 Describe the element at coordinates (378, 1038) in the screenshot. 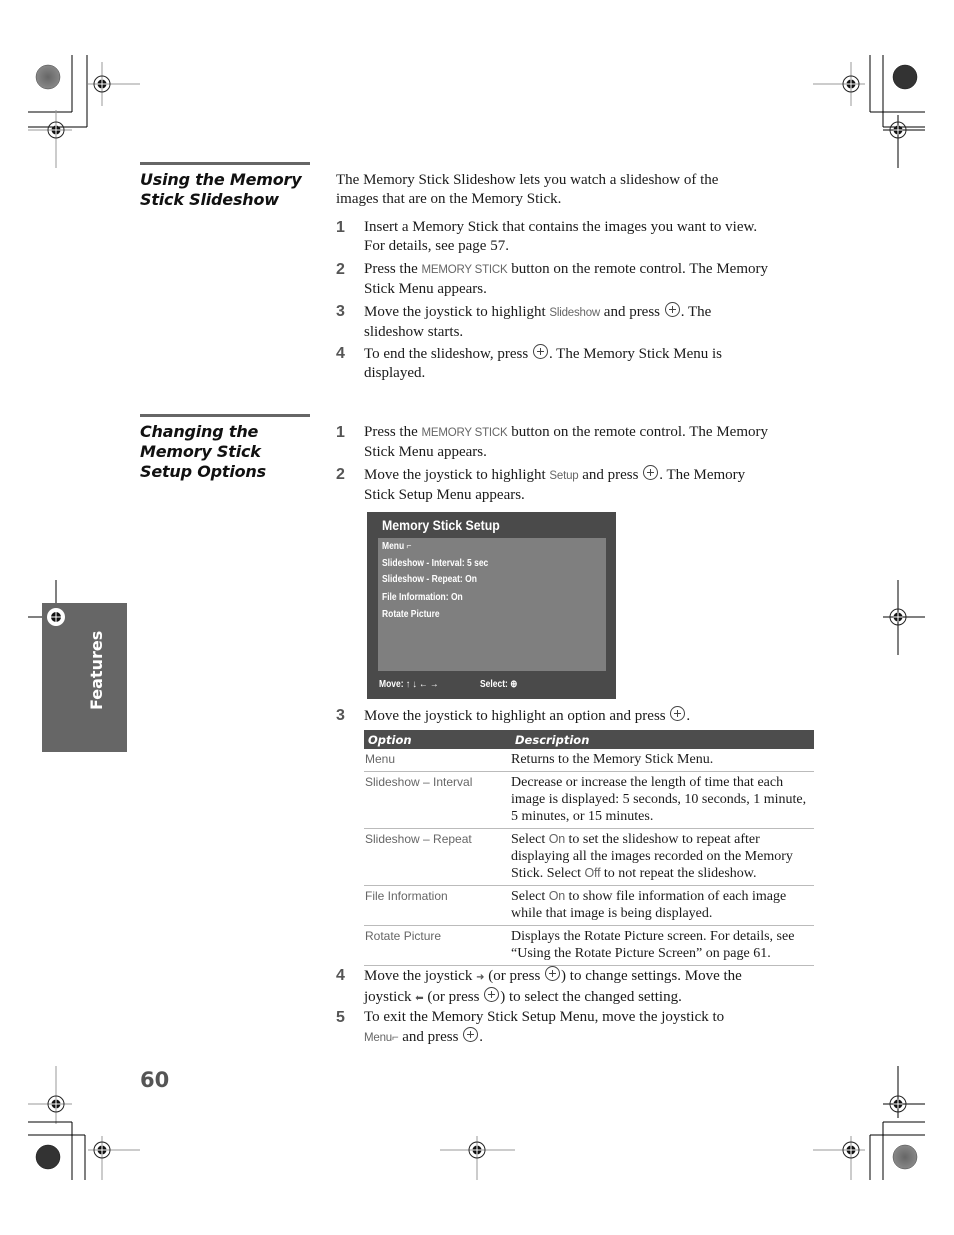

I see `ui-label-menu: Menu` at that location.